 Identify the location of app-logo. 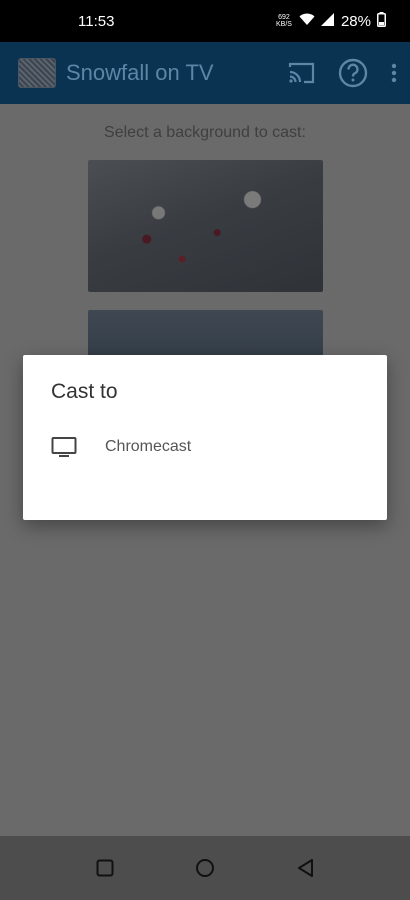
(37, 73).